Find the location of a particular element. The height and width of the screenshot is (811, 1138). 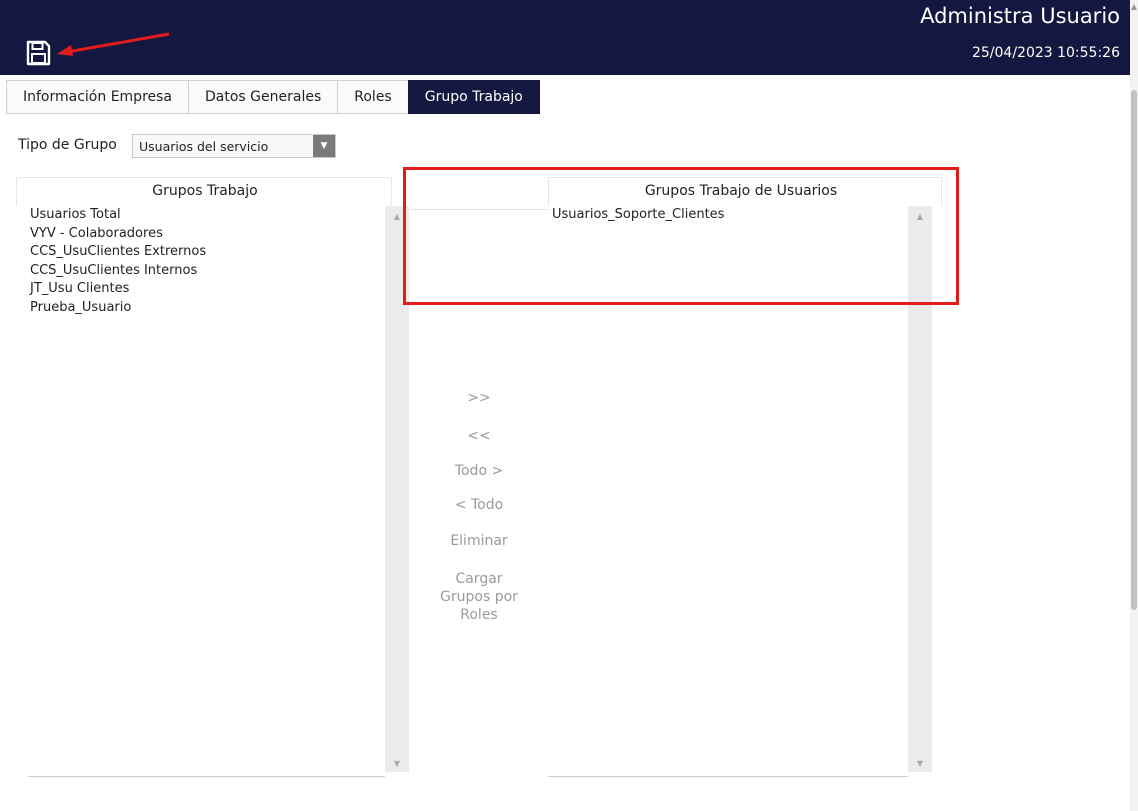

scroll-up-arrow-icon: ▲ is located at coordinates (1134, 7).